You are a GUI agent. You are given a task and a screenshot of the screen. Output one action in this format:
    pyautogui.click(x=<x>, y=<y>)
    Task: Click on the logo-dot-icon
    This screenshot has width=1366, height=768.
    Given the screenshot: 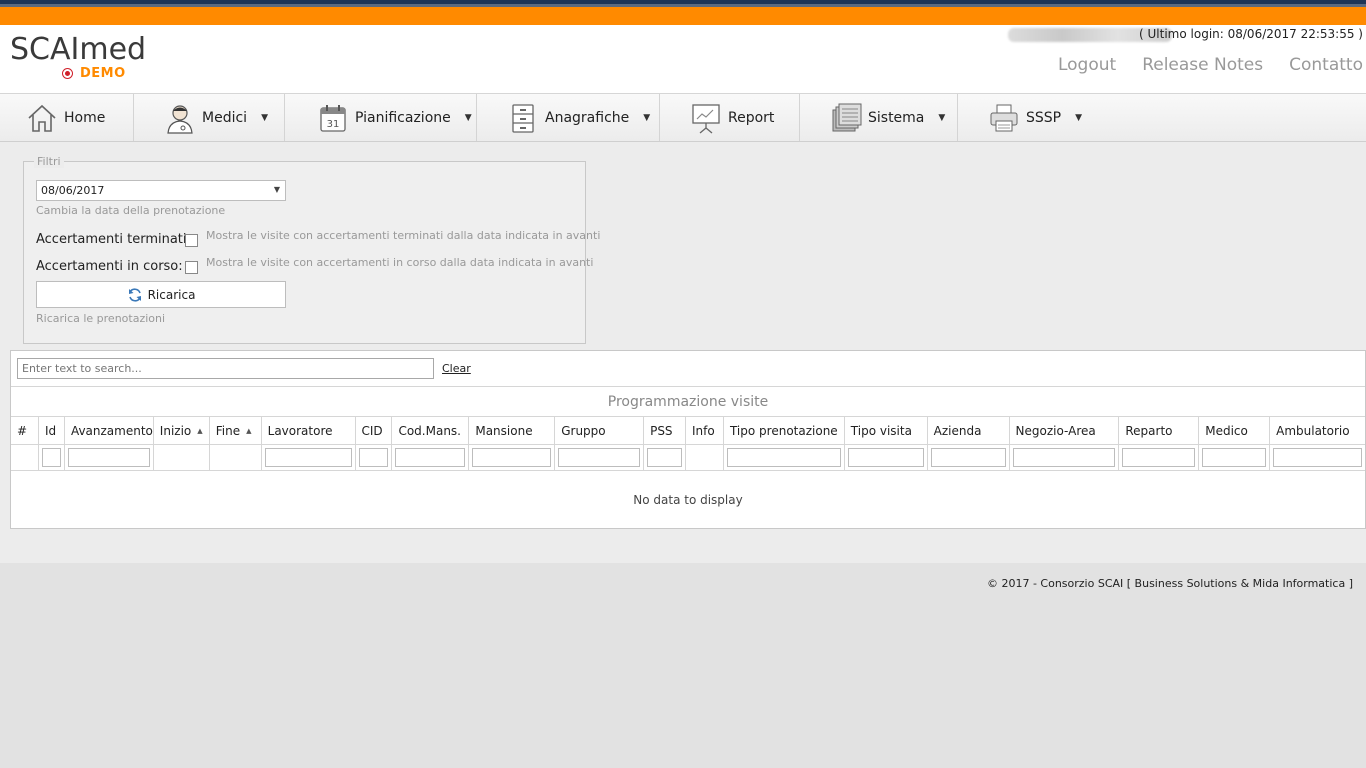 What is the action you would take?
    pyautogui.click(x=67, y=73)
    